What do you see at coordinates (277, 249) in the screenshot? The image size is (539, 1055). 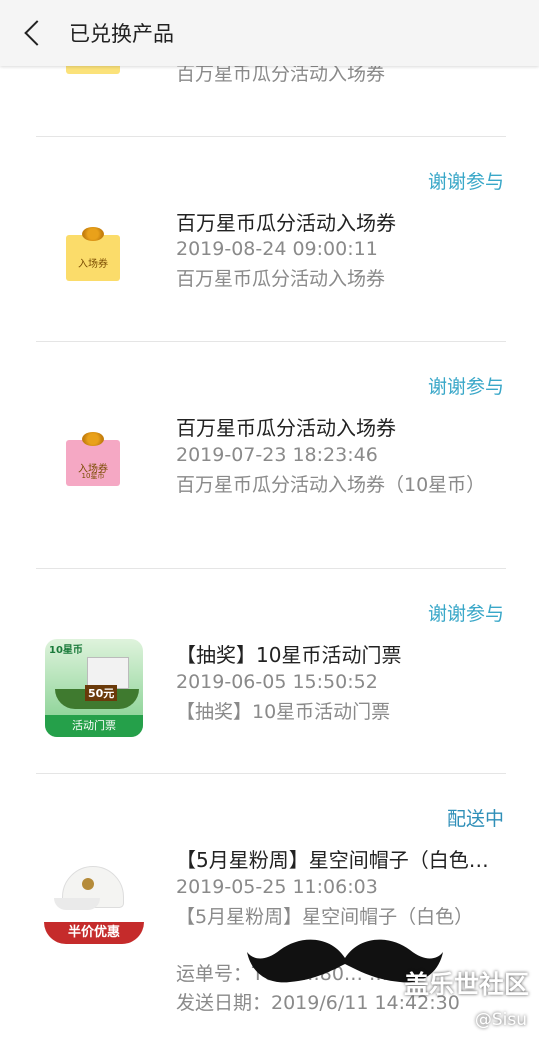 I see `exchange-date: 2019-08-24 09:00:11` at bounding box center [277, 249].